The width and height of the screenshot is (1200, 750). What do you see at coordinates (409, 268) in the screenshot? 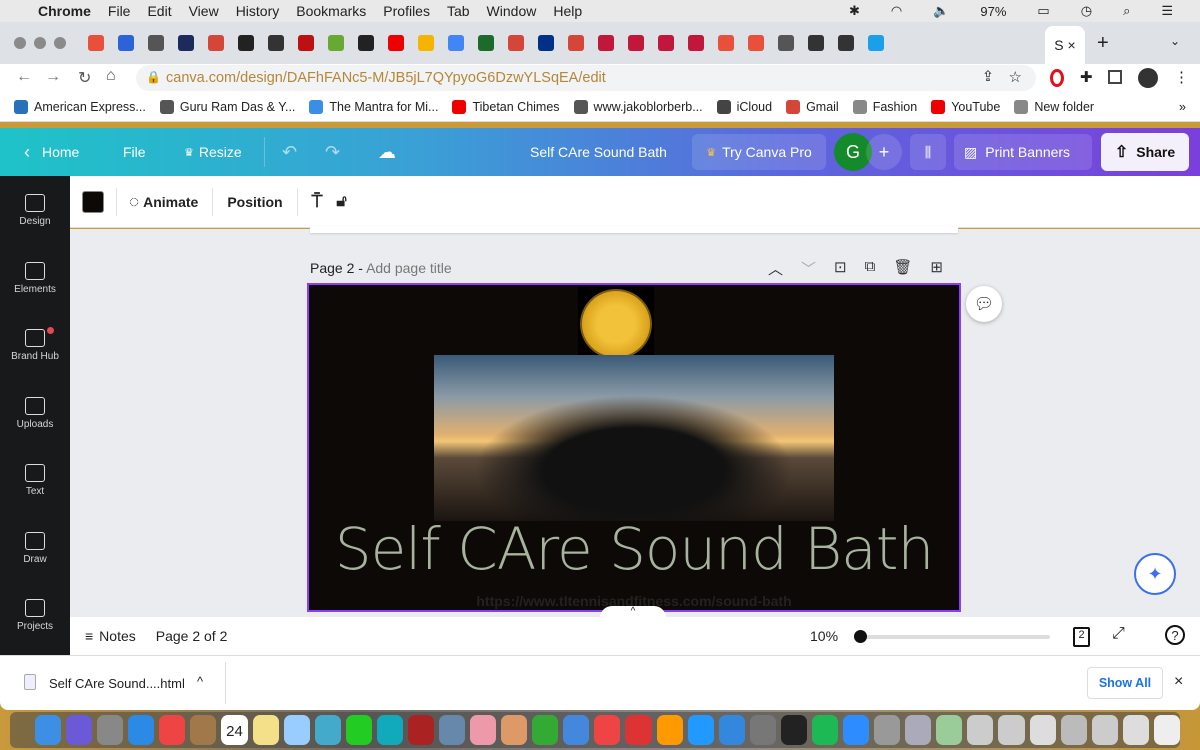
I see `page-title-input: Add page title` at bounding box center [409, 268].